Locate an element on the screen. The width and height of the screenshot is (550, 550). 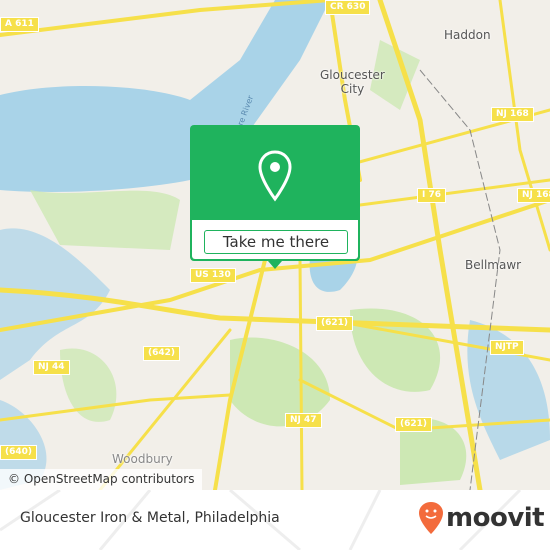
place-label-woodbury: Woodbury is located at coordinates (142, 459).